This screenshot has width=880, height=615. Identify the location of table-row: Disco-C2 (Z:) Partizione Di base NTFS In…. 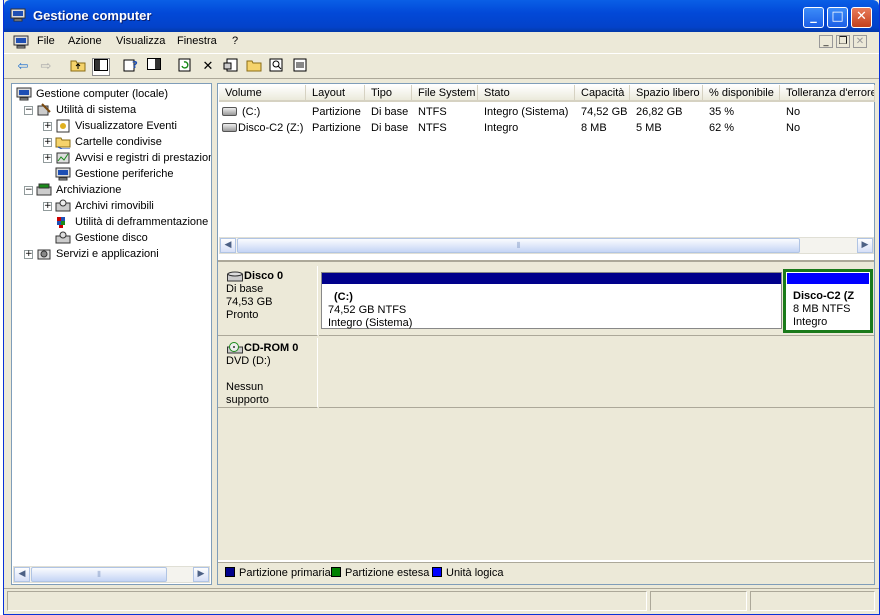
(546, 128).